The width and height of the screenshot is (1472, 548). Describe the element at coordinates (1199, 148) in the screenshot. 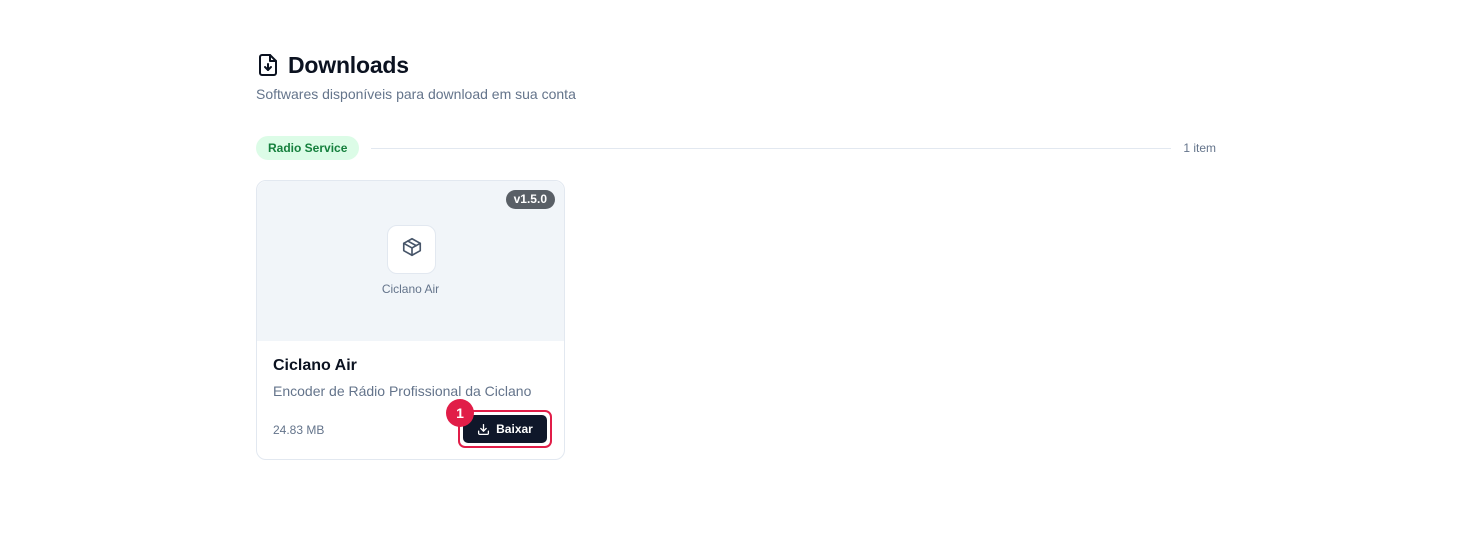

I see `group-item-count: 1 item` at that location.